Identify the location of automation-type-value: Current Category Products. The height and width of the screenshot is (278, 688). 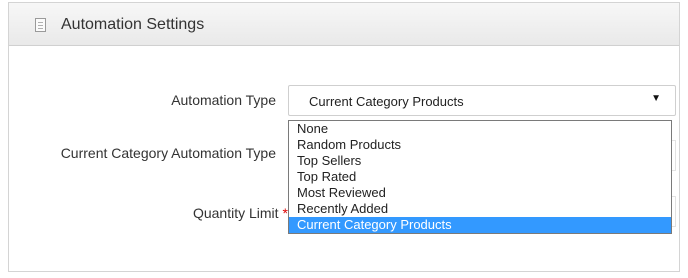
(386, 101).